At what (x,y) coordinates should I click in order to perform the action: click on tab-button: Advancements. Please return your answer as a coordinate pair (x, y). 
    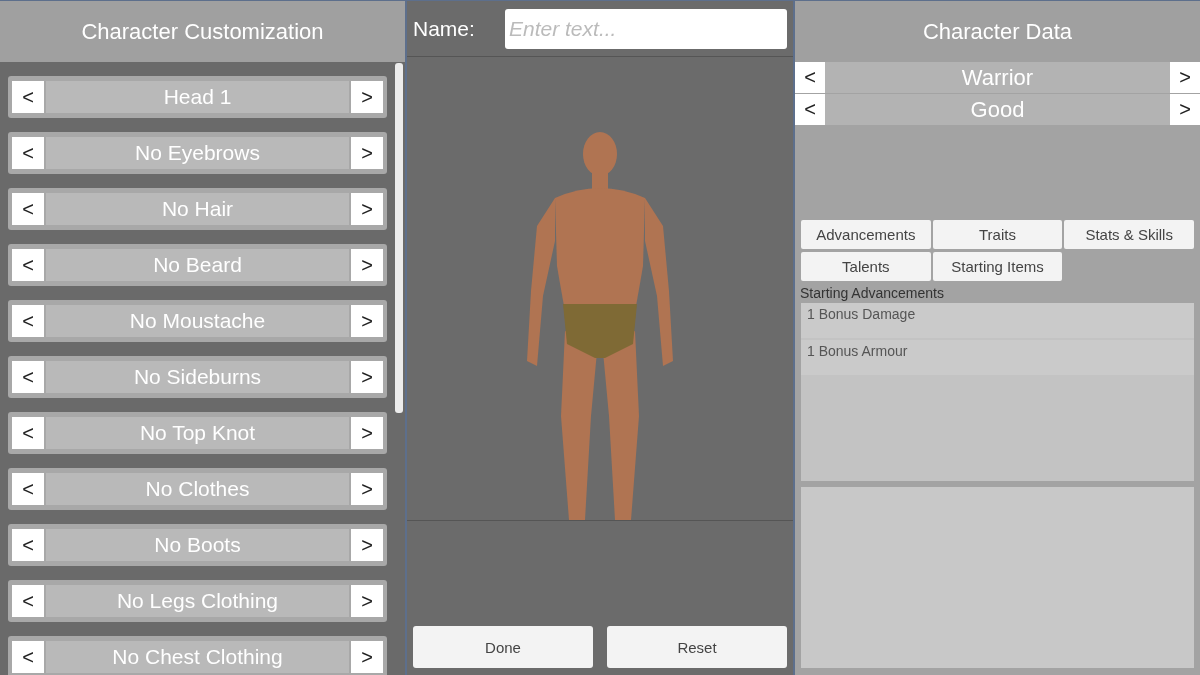
    Looking at the image, I should click on (866, 234).